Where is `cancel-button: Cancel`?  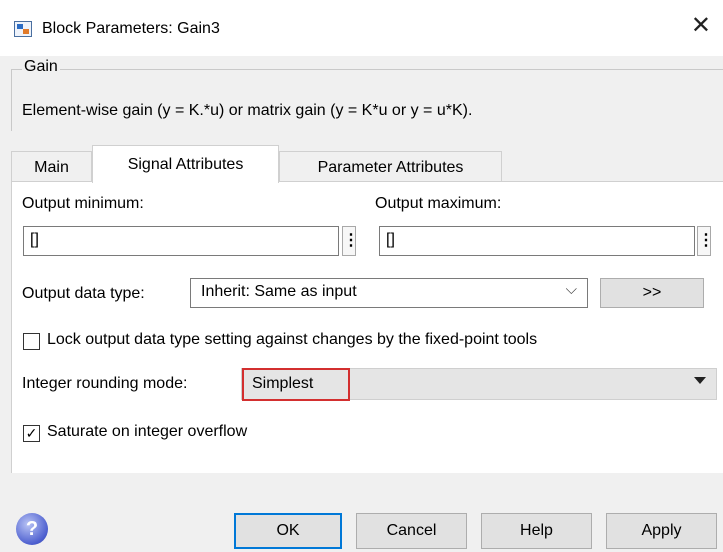 cancel-button: Cancel is located at coordinates (411, 531).